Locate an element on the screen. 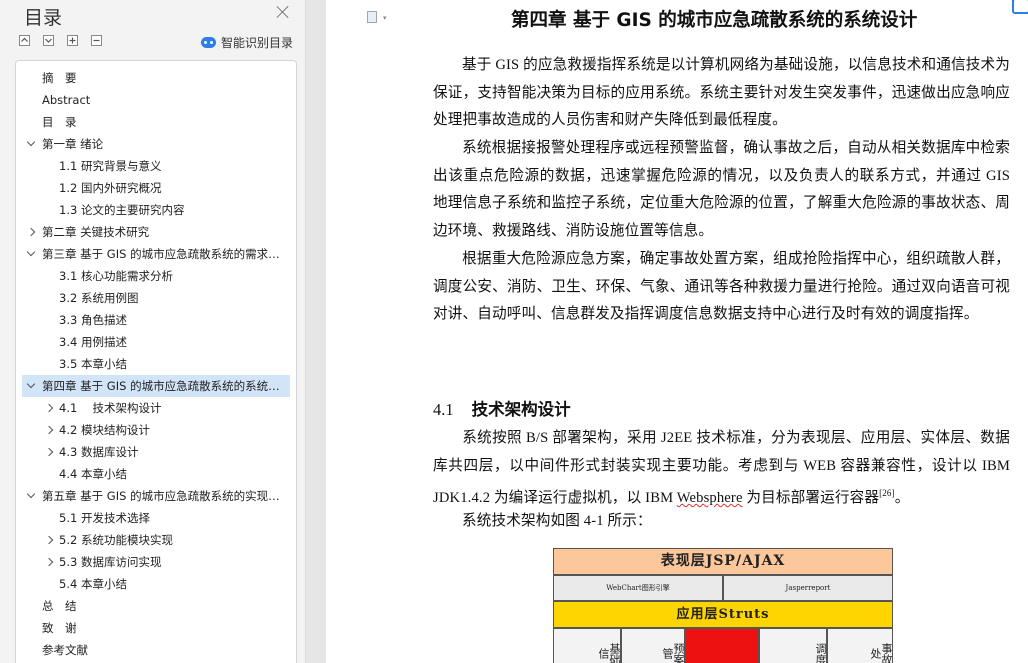 The image size is (1028, 663). smart-toc-button: 智能识别目录 is located at coordinates (247, 42).